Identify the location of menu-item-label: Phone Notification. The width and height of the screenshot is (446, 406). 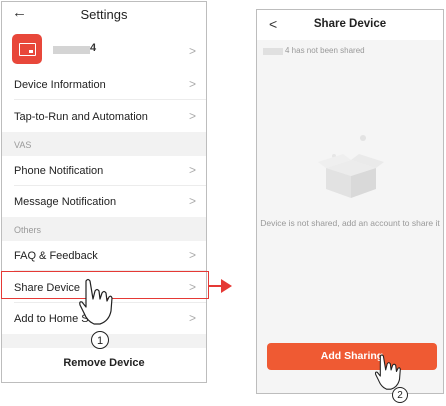
(59, 171).